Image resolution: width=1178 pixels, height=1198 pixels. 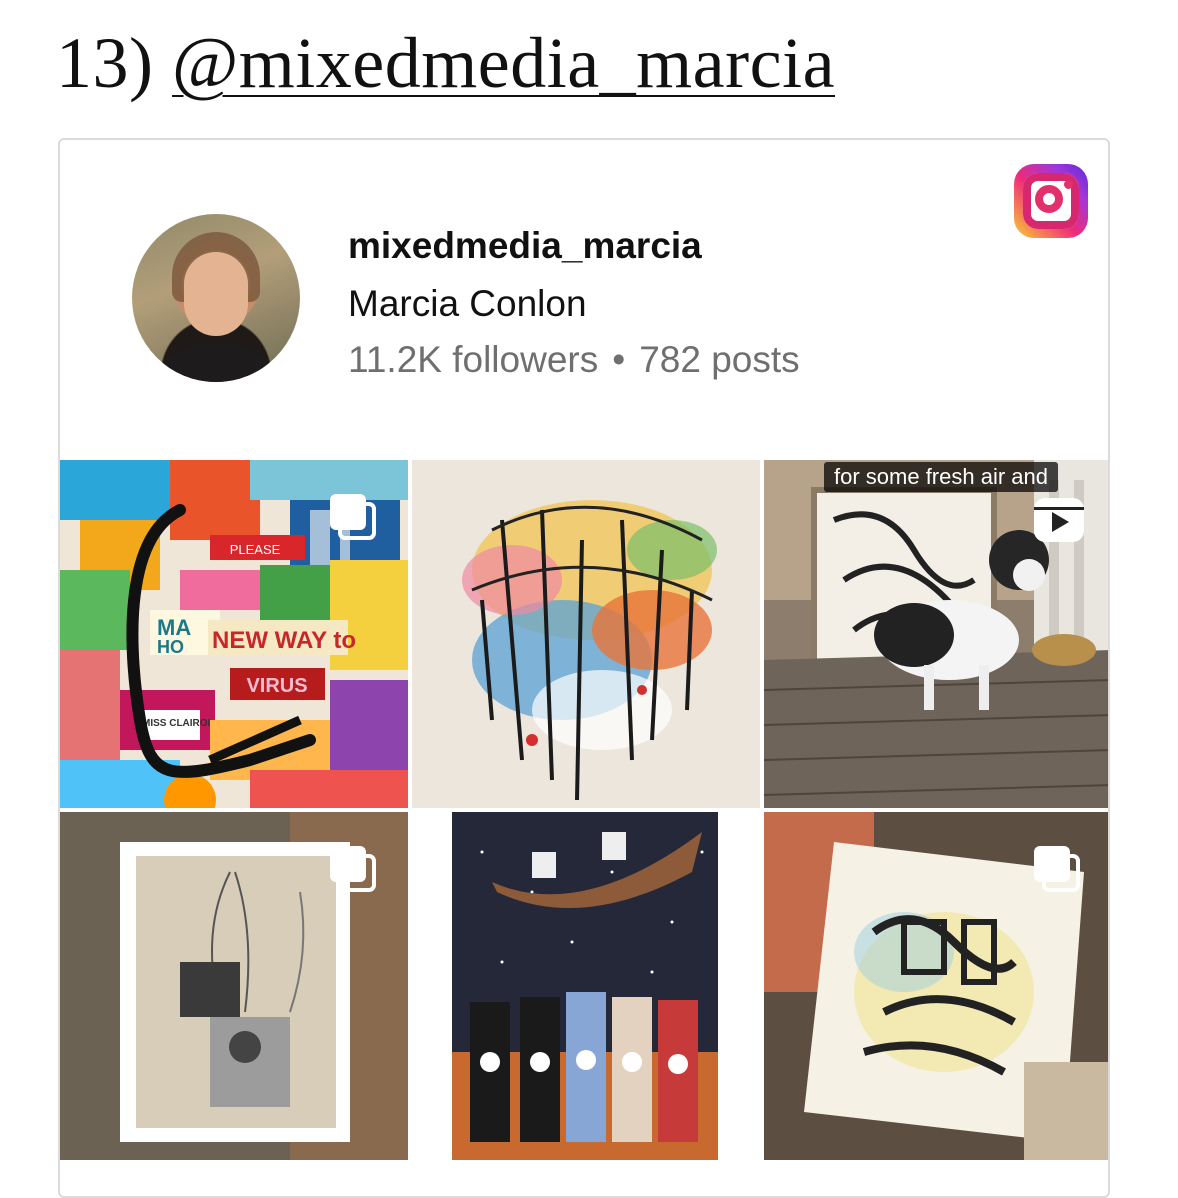 What do you see at coordinates (284, 640) in the screenshot?
I see `collage-new-way-text: NEW WAY to` at bounding box center [284, 640].